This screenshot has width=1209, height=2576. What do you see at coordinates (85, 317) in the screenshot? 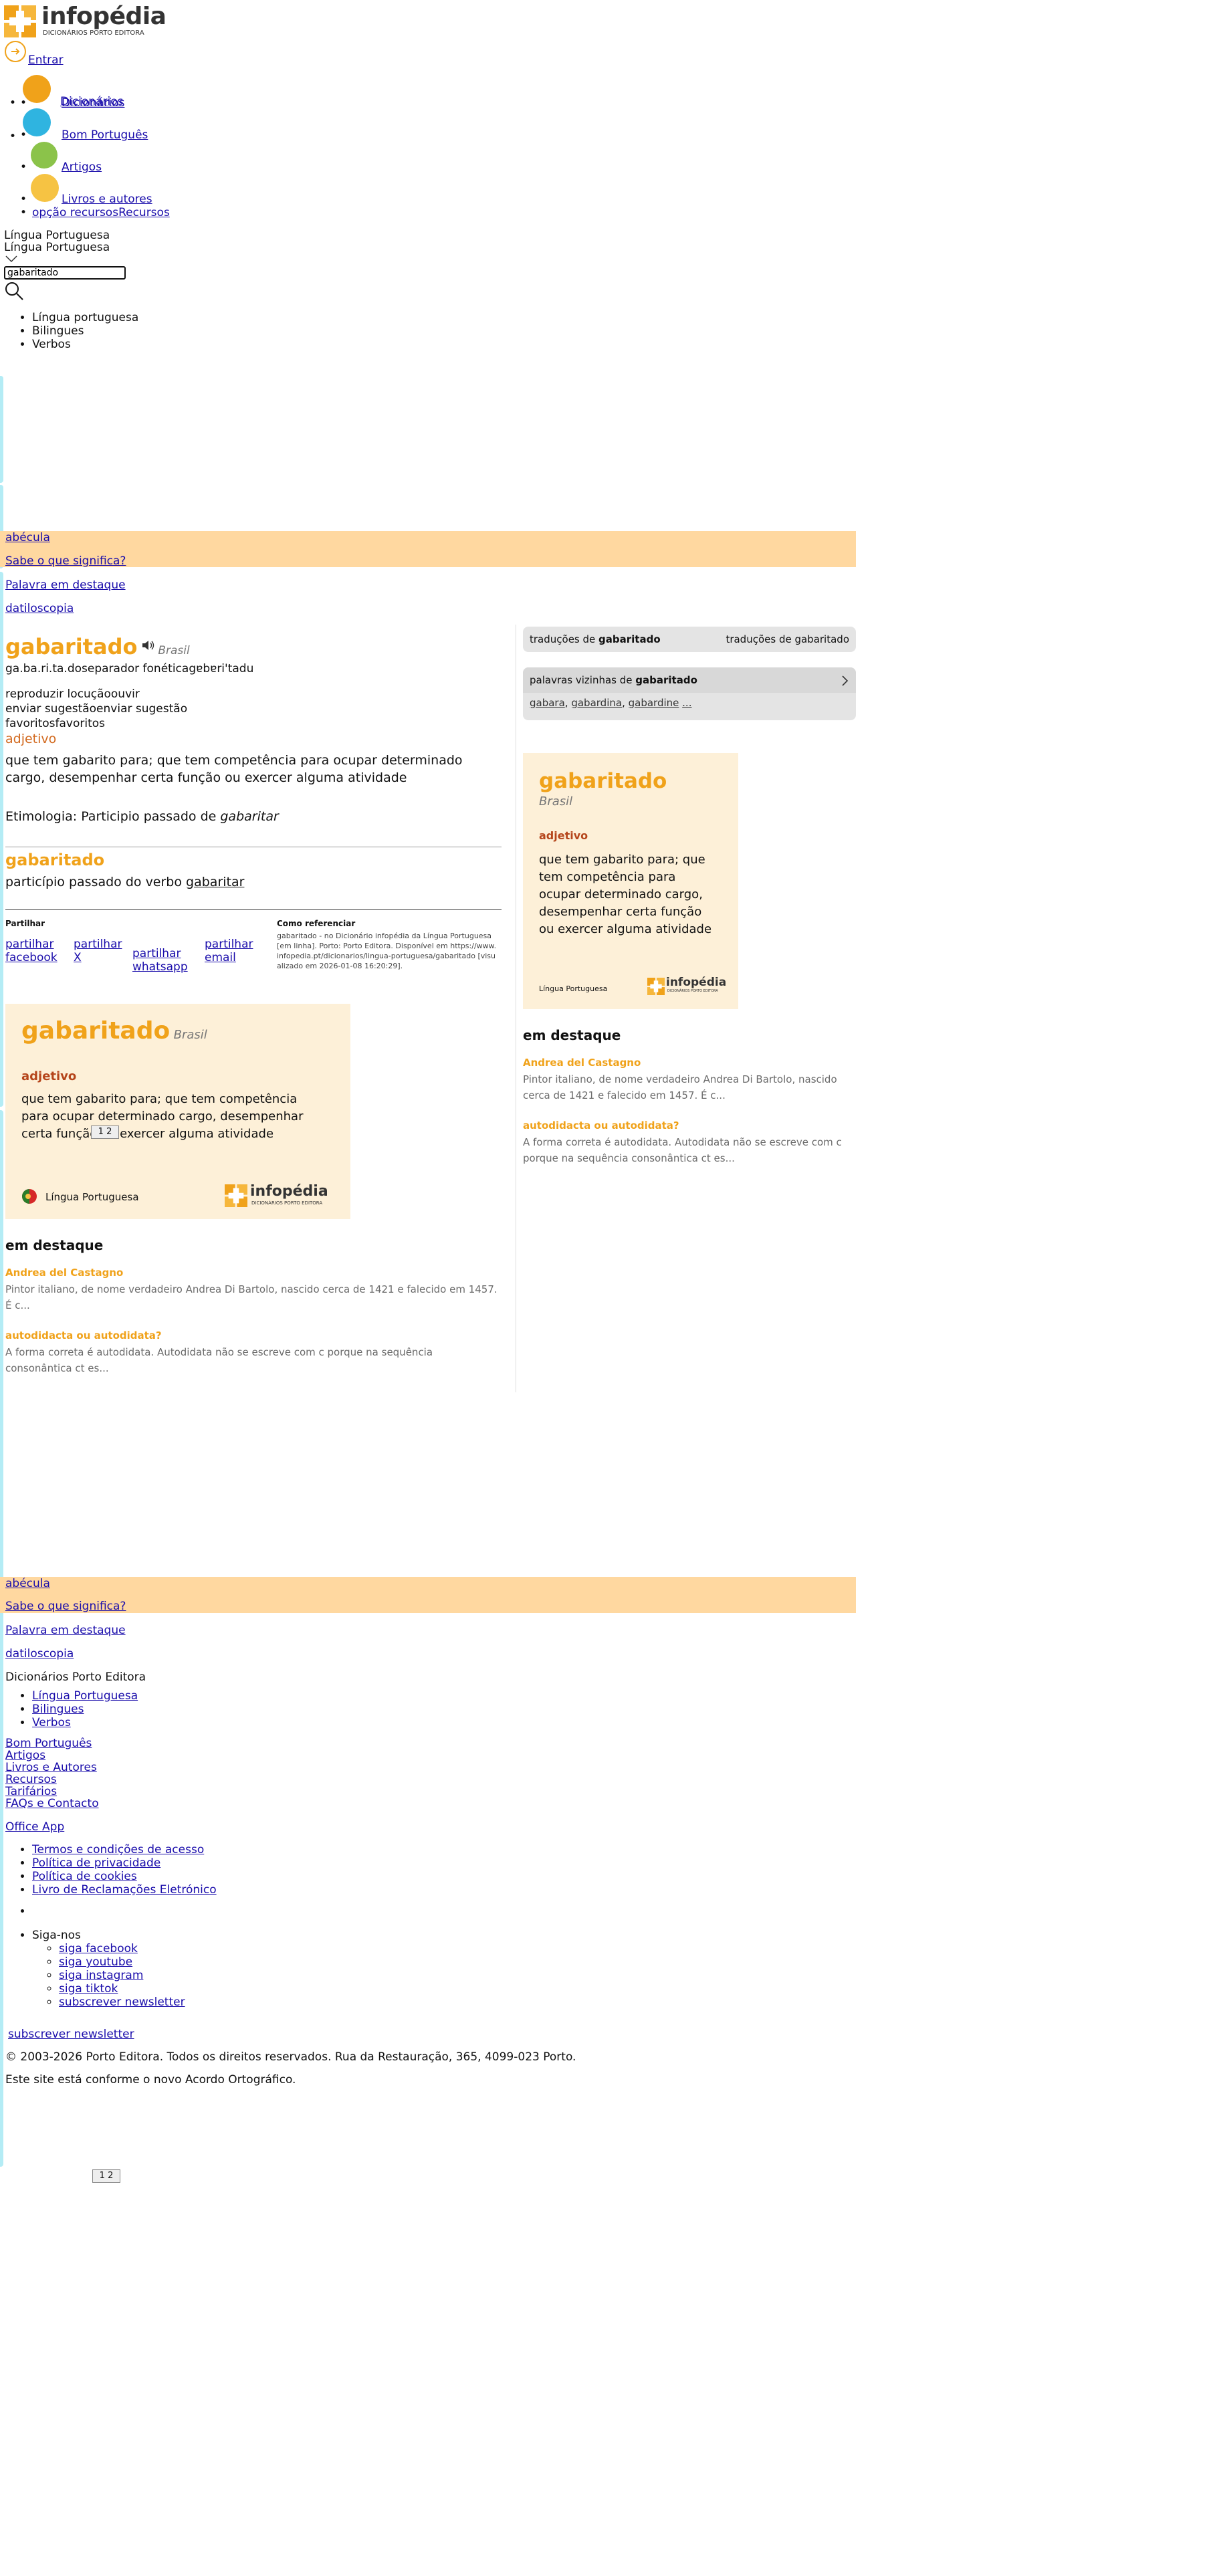
I see `search-option: Língua portuguesa` at bounding box center [85, 317].